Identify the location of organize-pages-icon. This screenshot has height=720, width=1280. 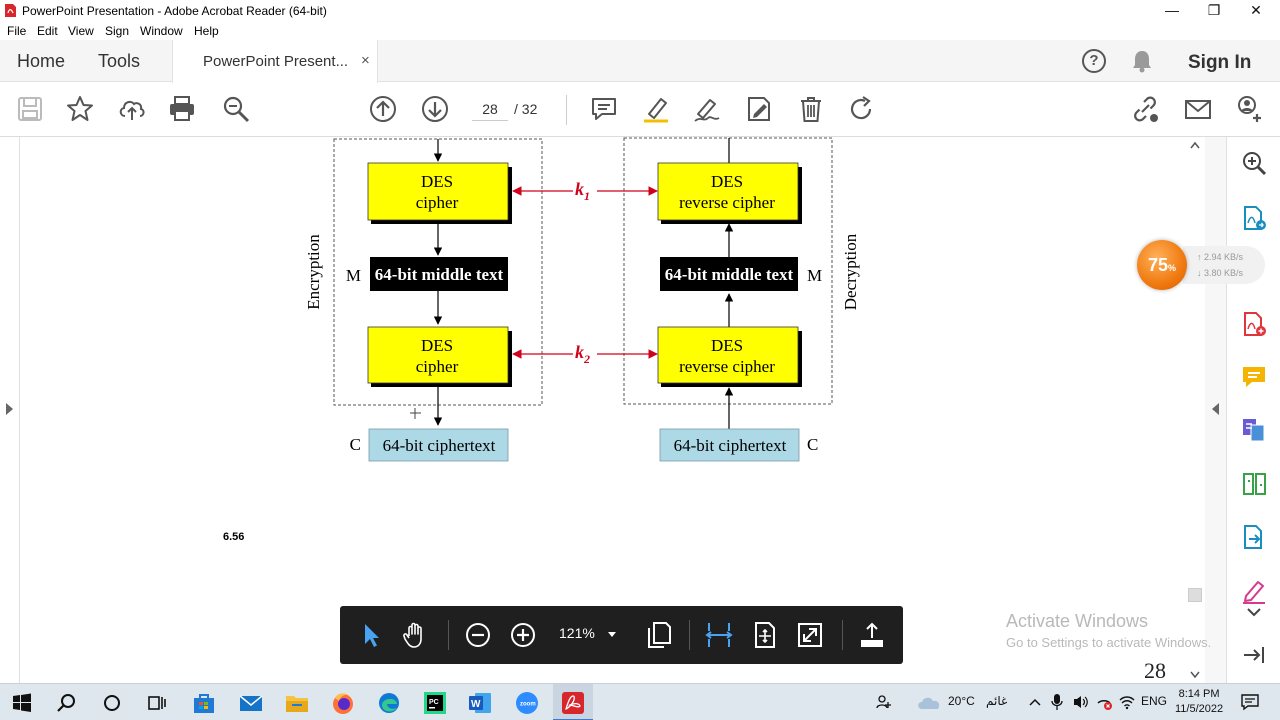
(1254, 484).